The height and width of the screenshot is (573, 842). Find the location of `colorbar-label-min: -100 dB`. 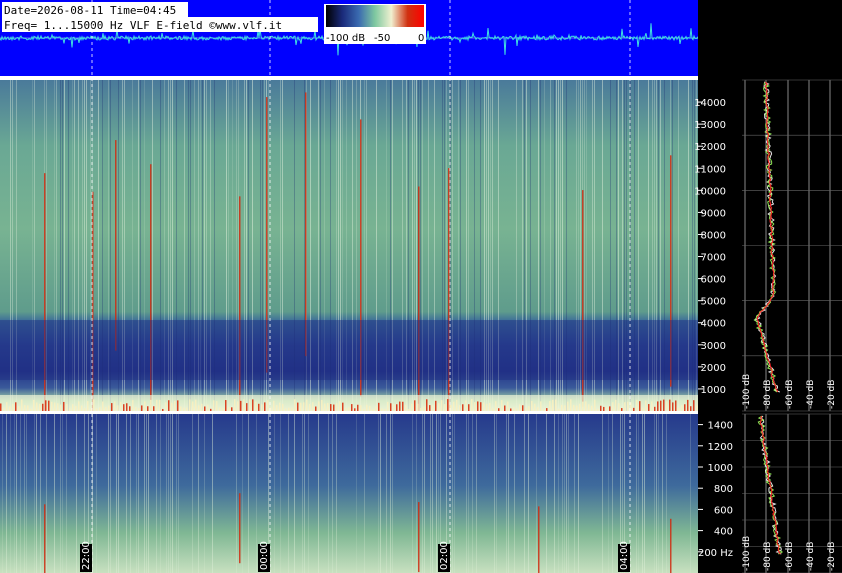

colorbar-label-min: -100 dB is located at coordinates (345, 38).